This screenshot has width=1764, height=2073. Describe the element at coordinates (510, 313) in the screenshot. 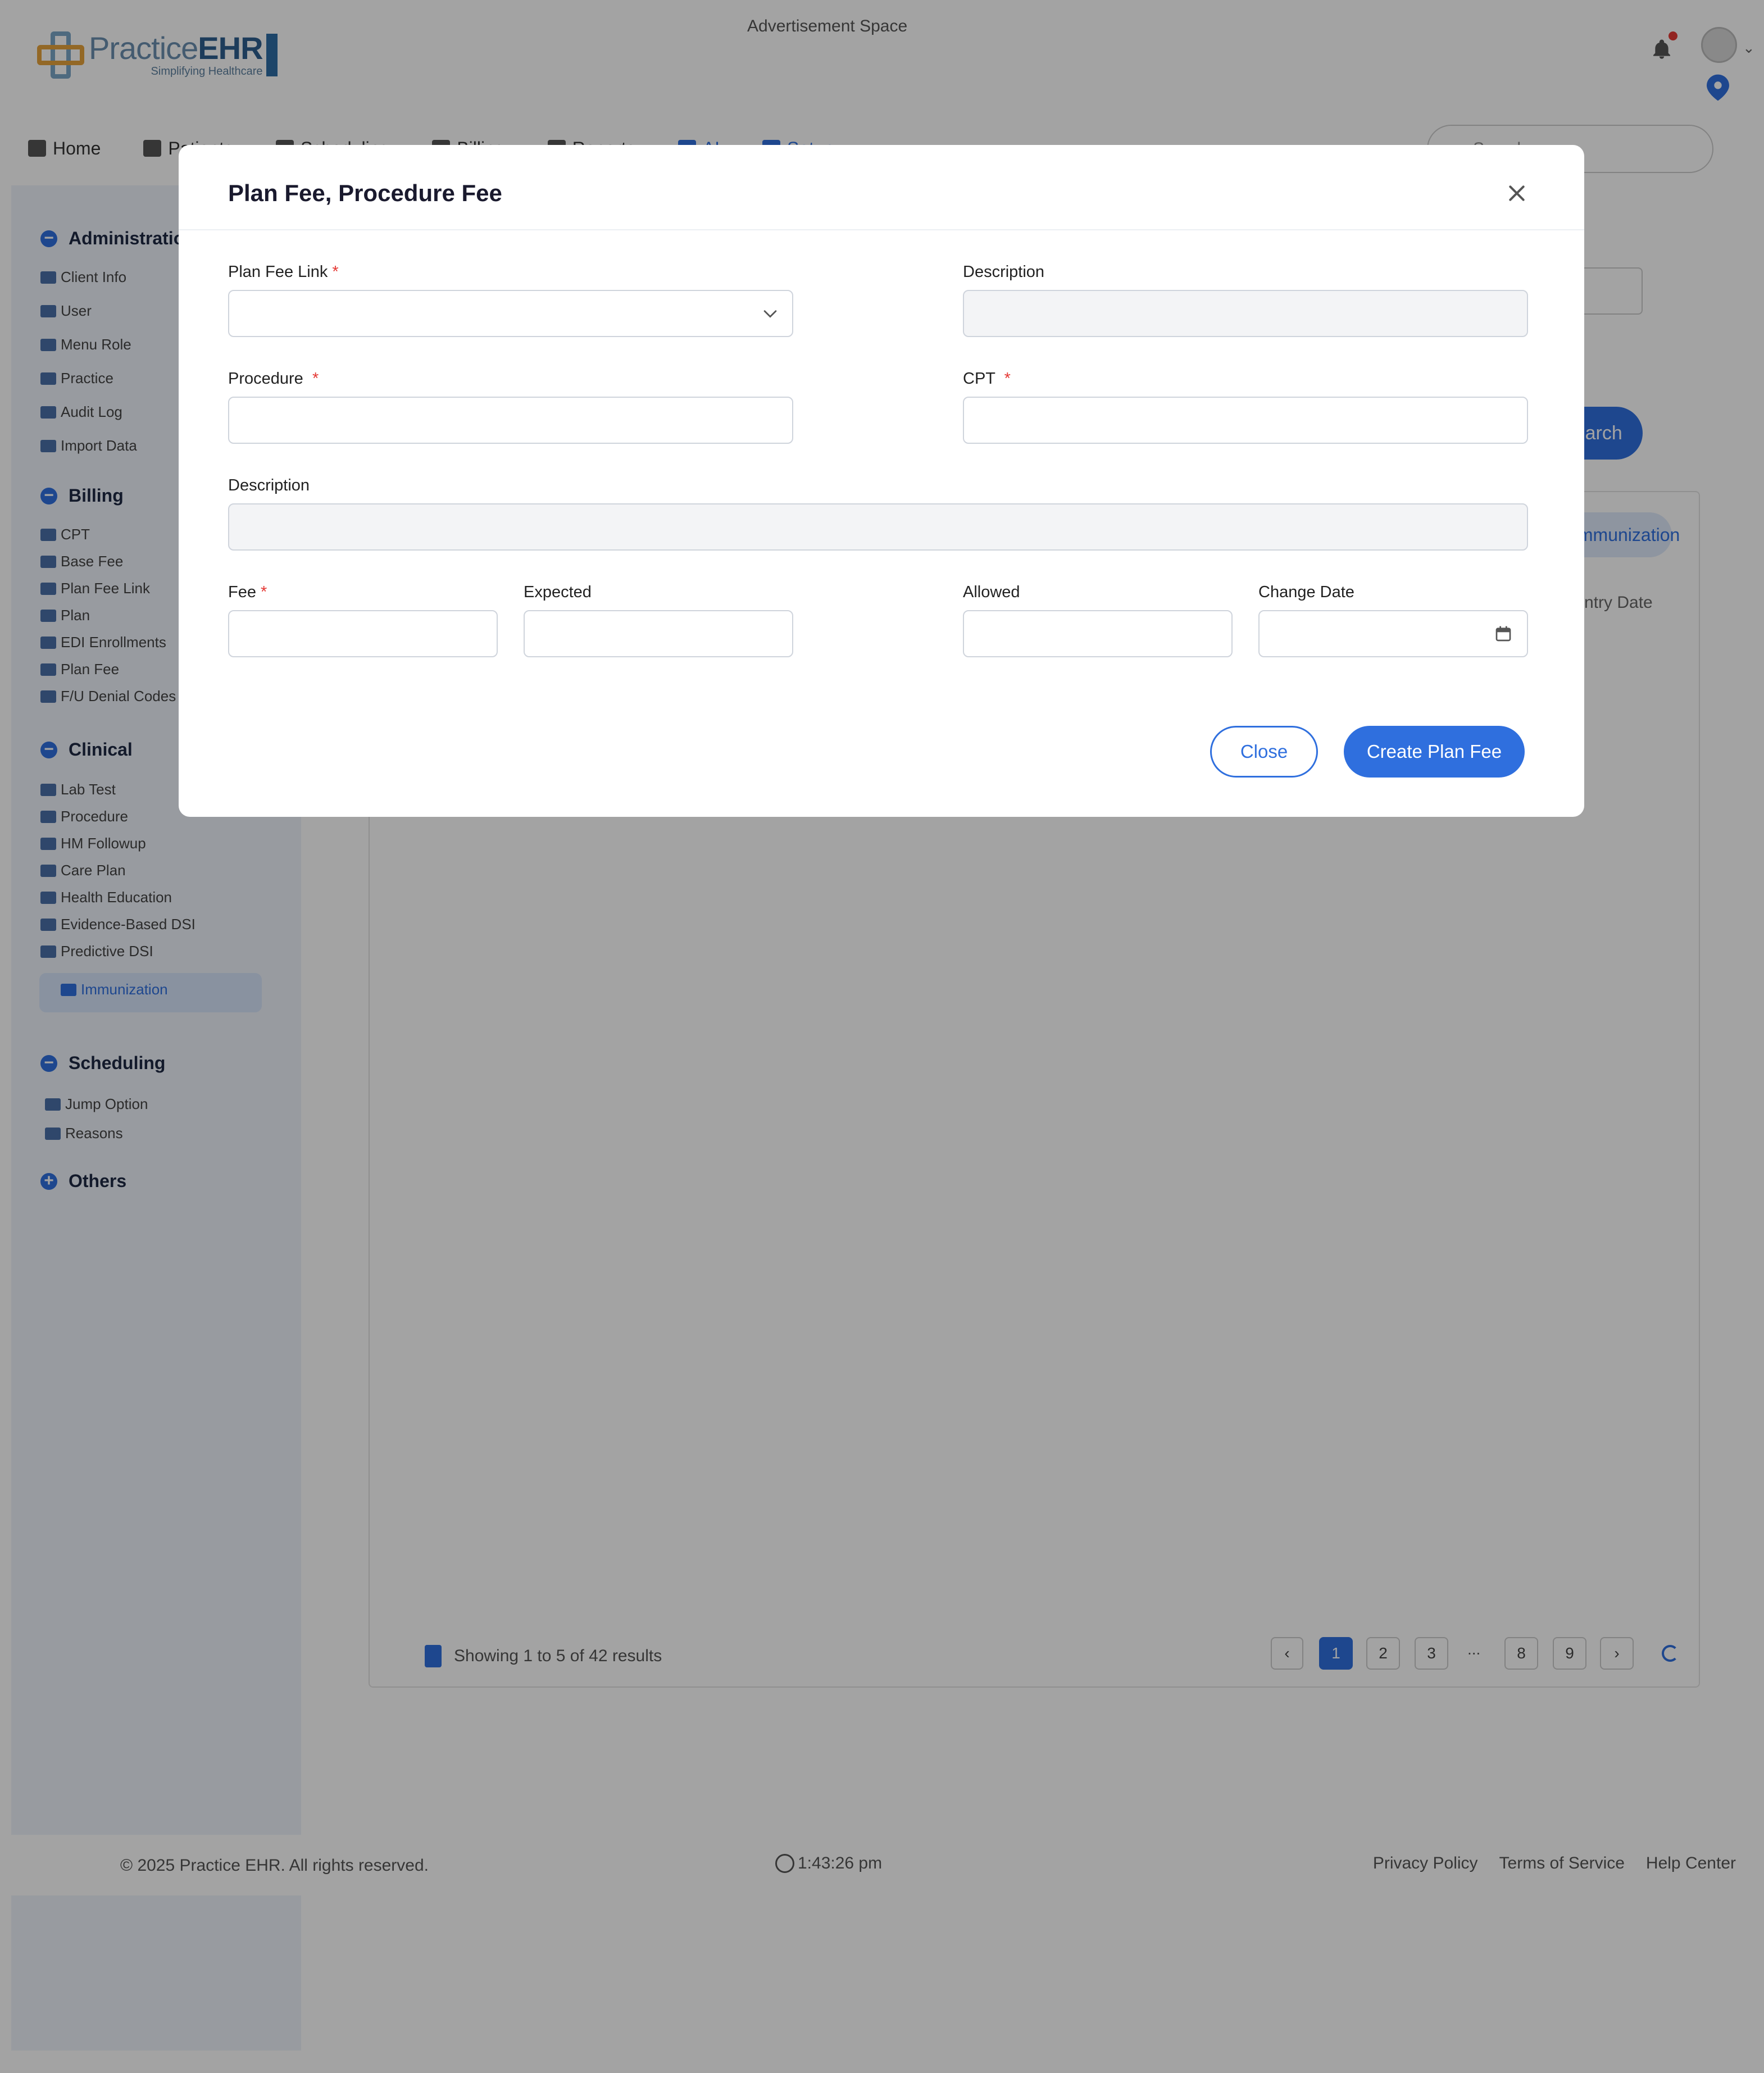

I see `plan-fee-link-select` at that location.